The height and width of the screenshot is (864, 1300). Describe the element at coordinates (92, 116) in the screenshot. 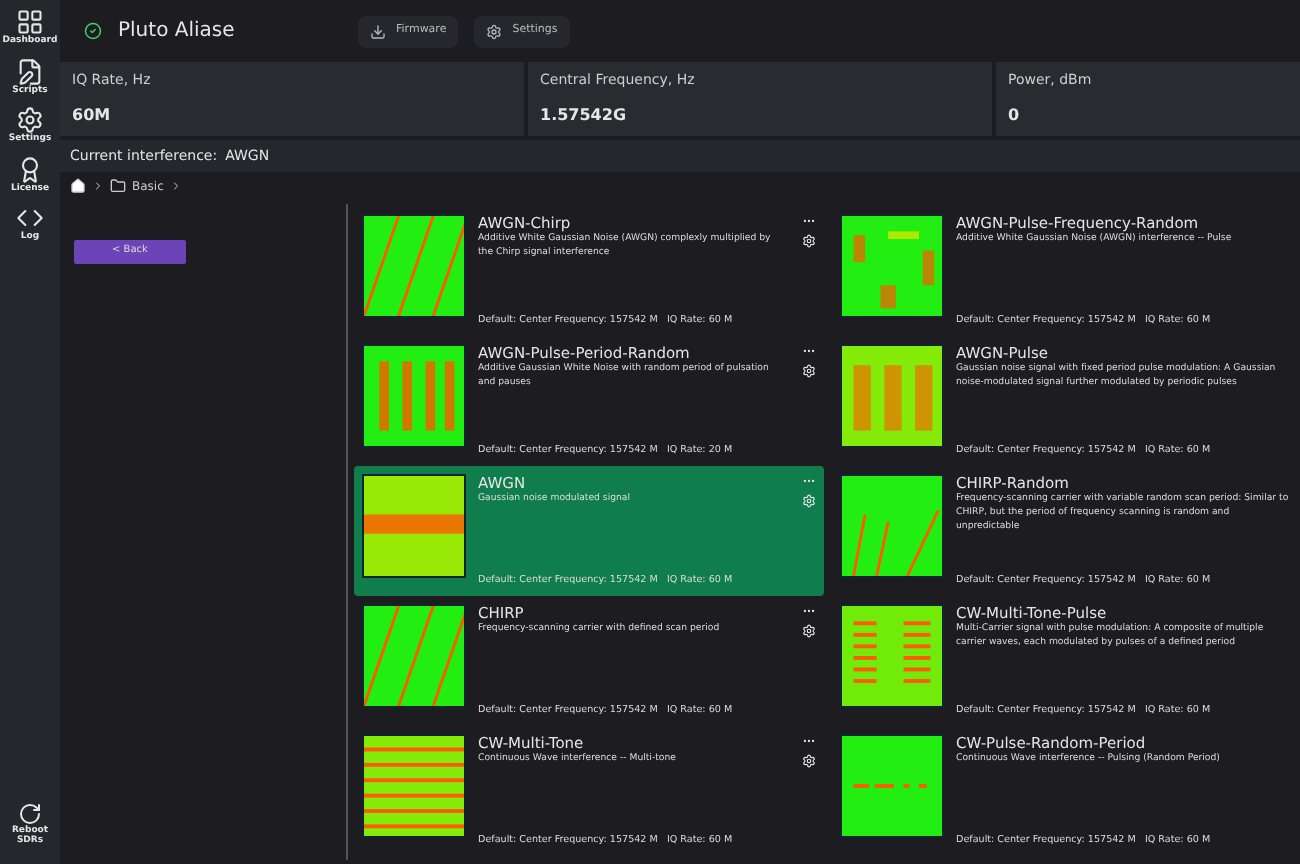

I see `stat-value: 60M` at that location.